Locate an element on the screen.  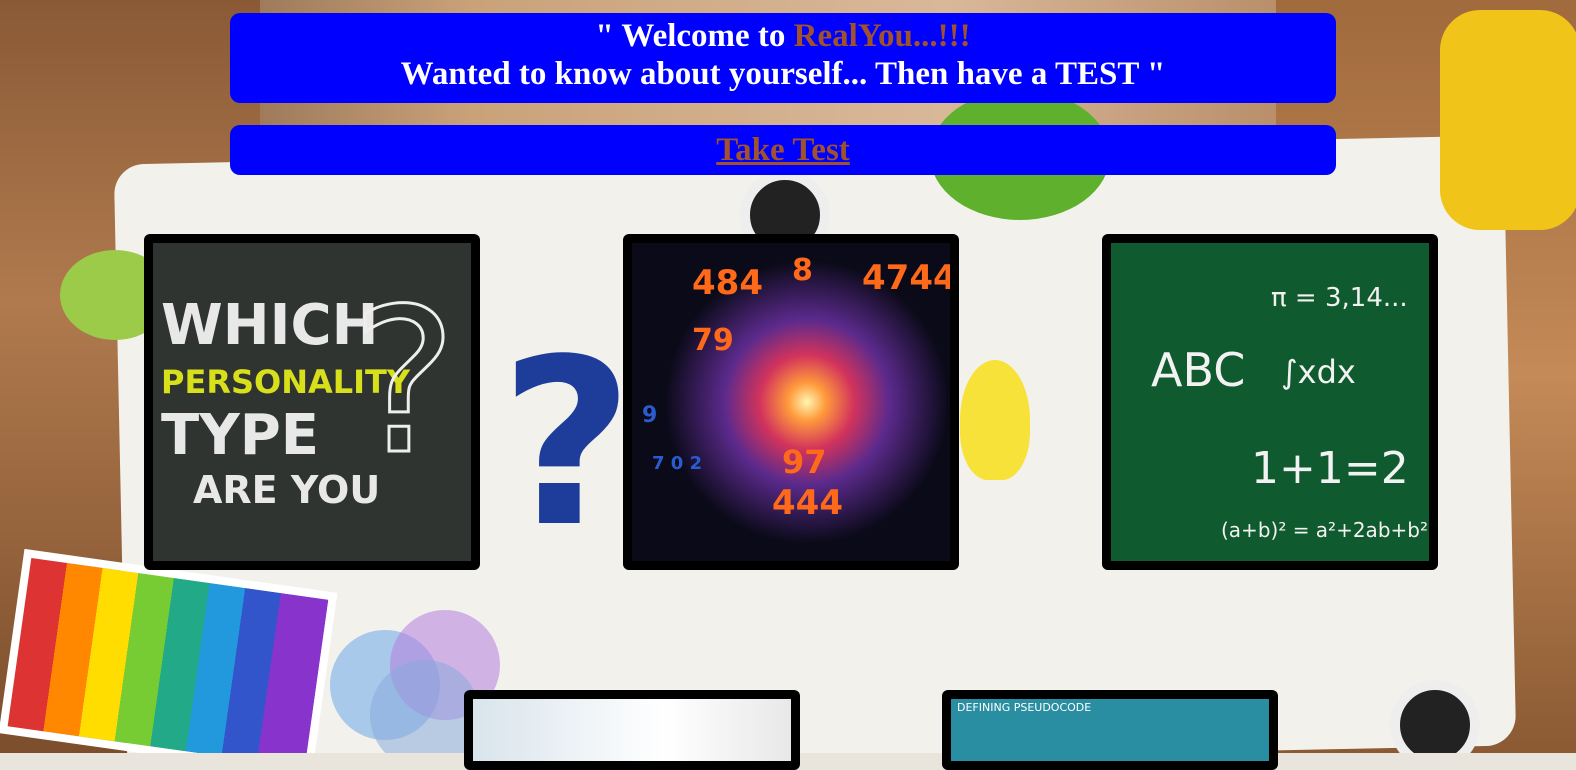
brand-name: RealYou...!!! is located at coordinates (882, 36).